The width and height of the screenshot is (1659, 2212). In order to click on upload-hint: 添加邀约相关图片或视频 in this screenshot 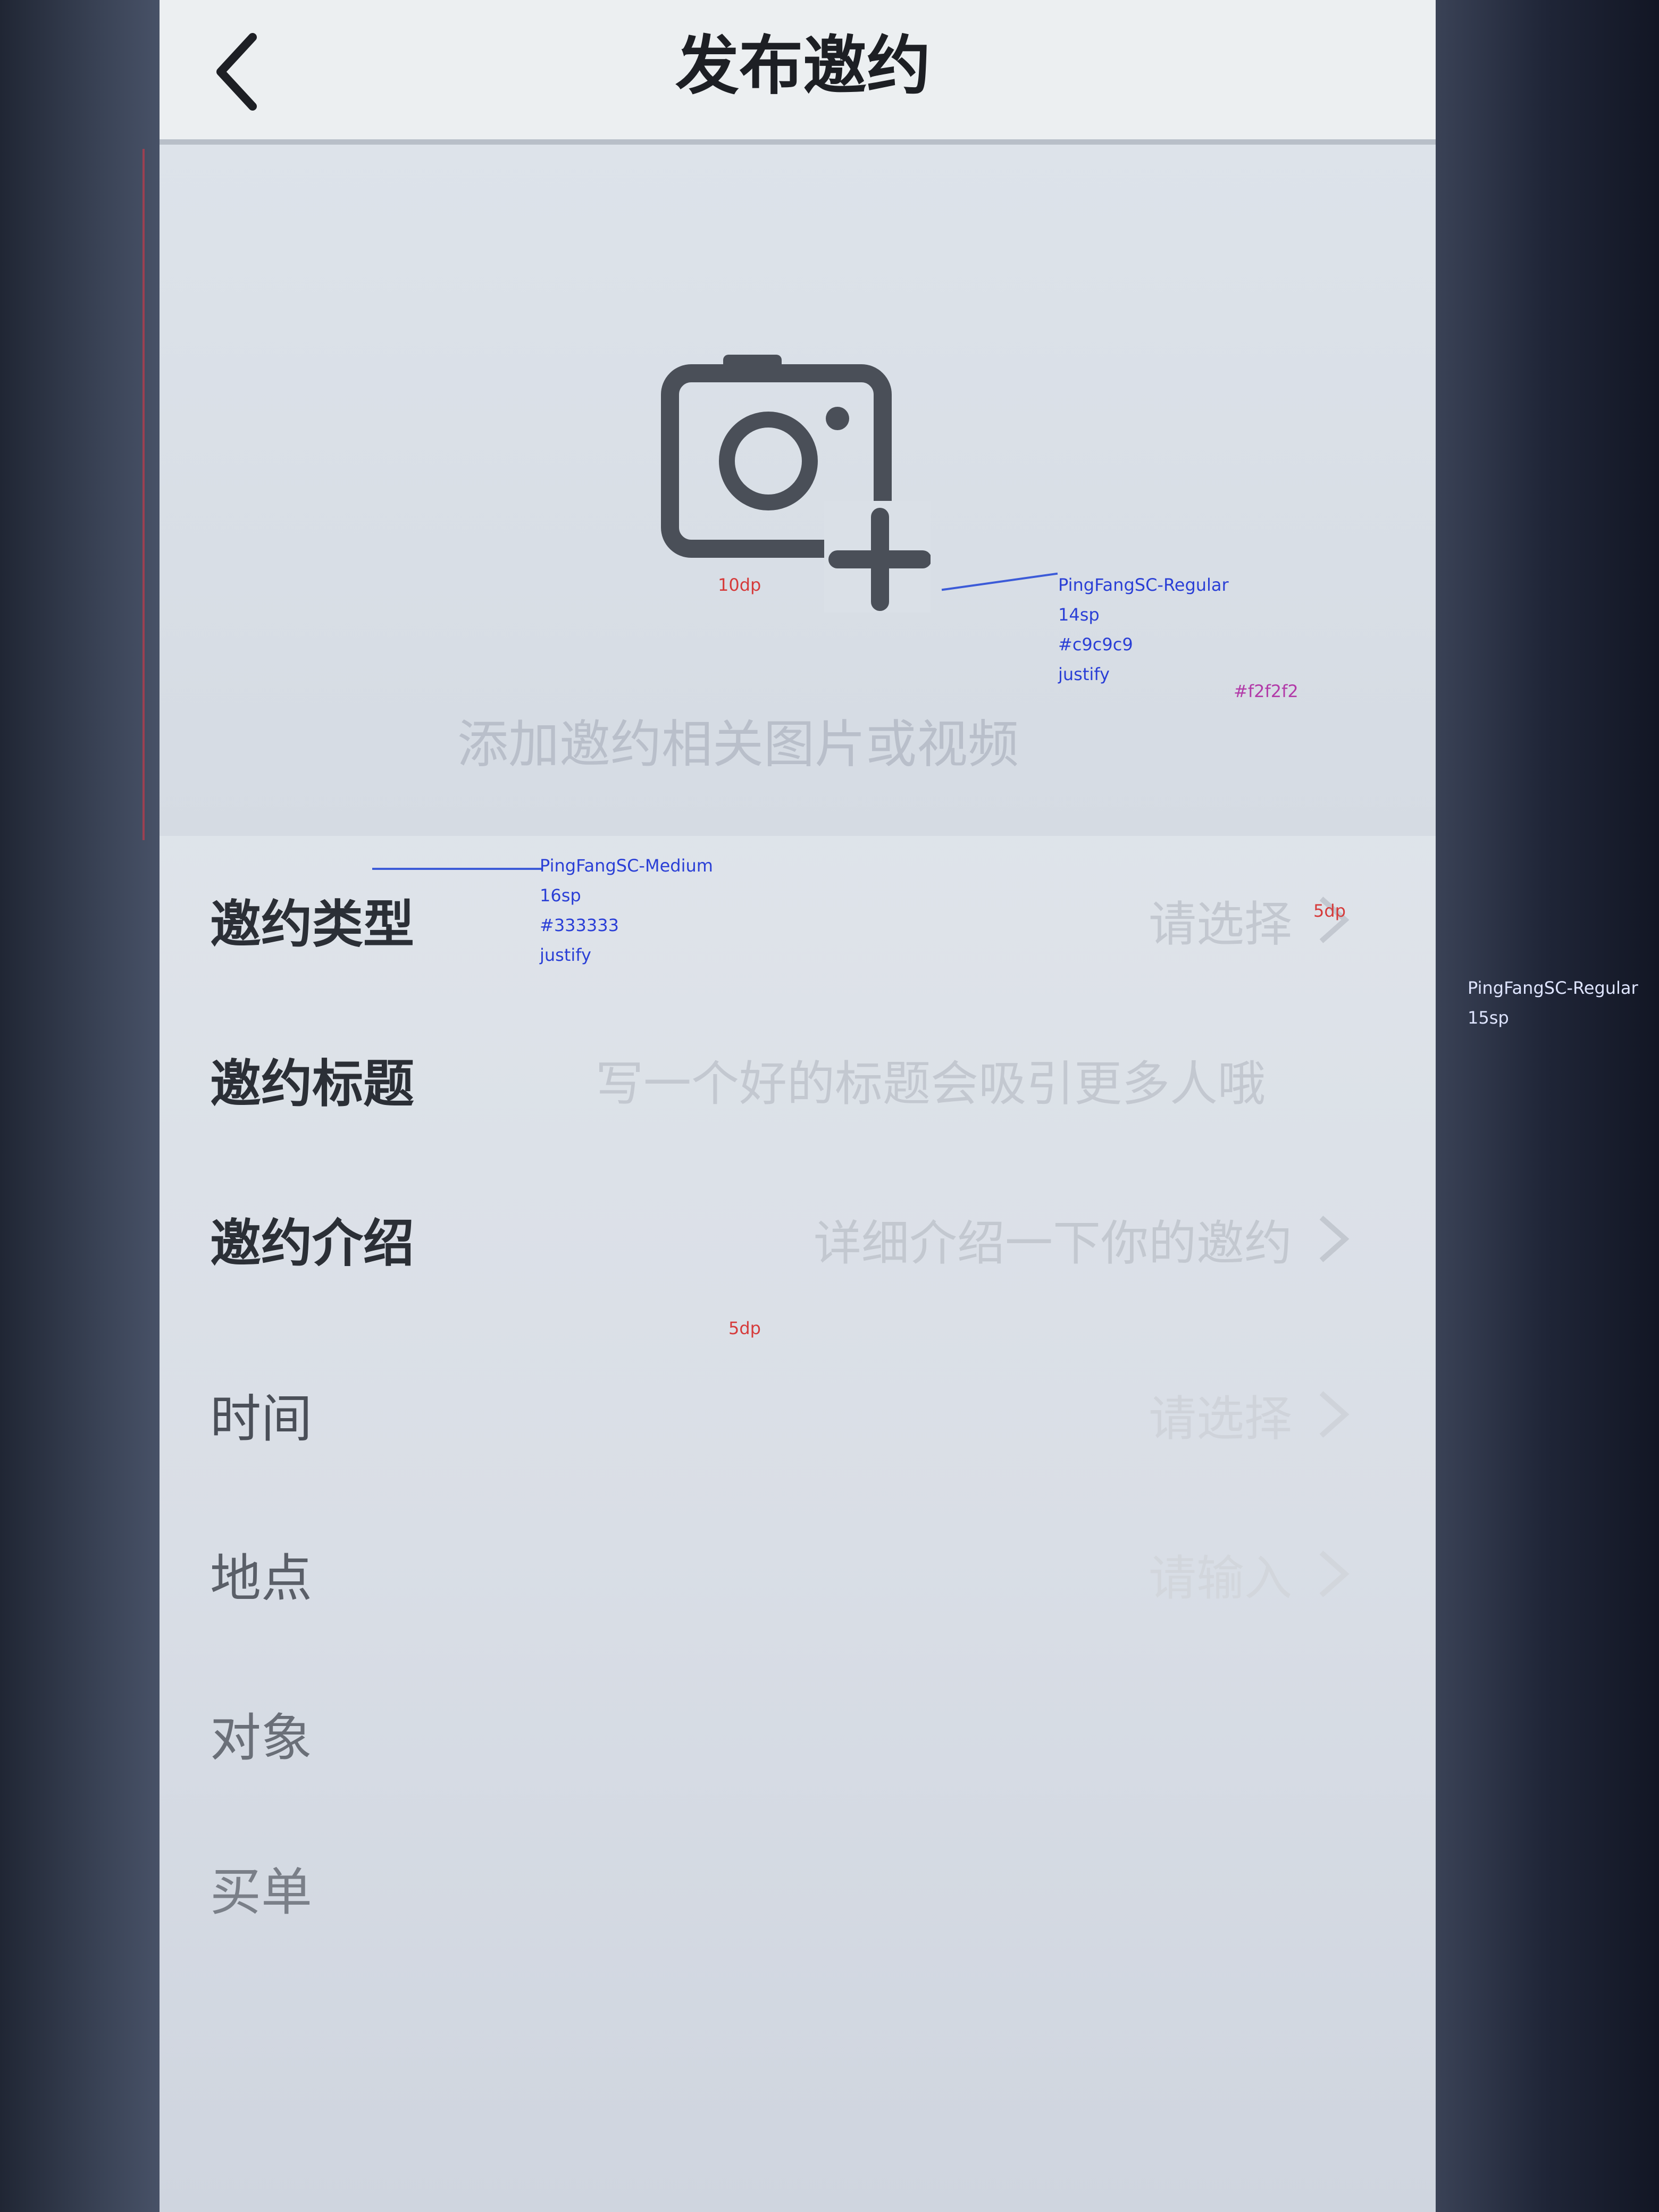, I will do `click(738, 744)`.